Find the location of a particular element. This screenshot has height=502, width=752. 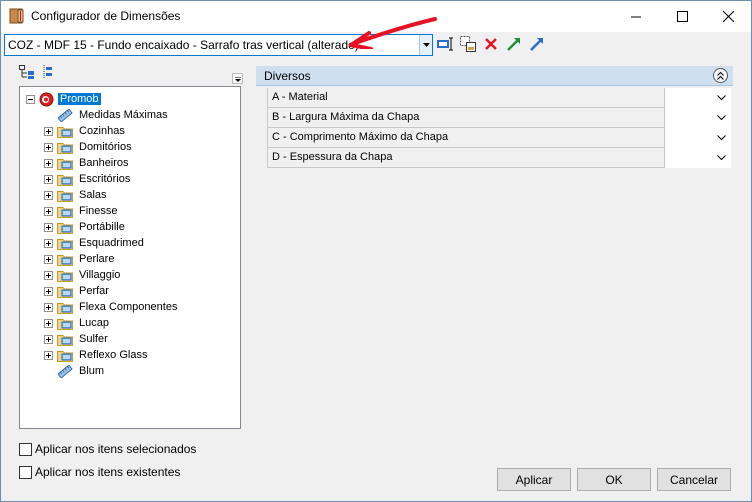

property-label: B - Largura Máxima da Chapa is located at coordinates (346, 117).